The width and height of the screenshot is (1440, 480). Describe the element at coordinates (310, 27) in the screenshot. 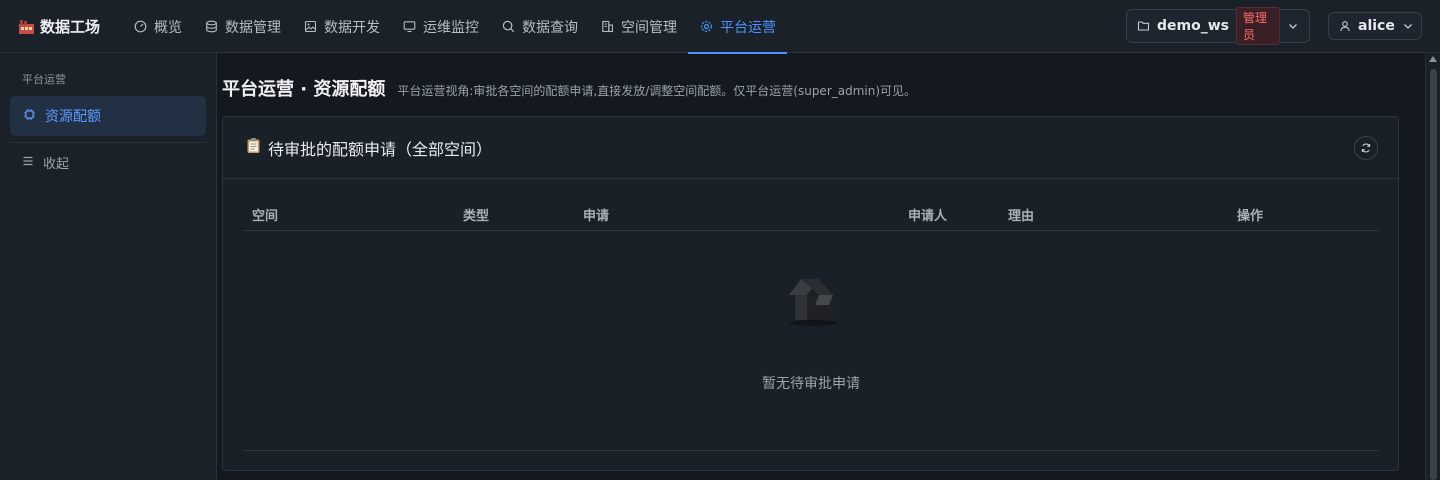

I see `image-icon` at that location.